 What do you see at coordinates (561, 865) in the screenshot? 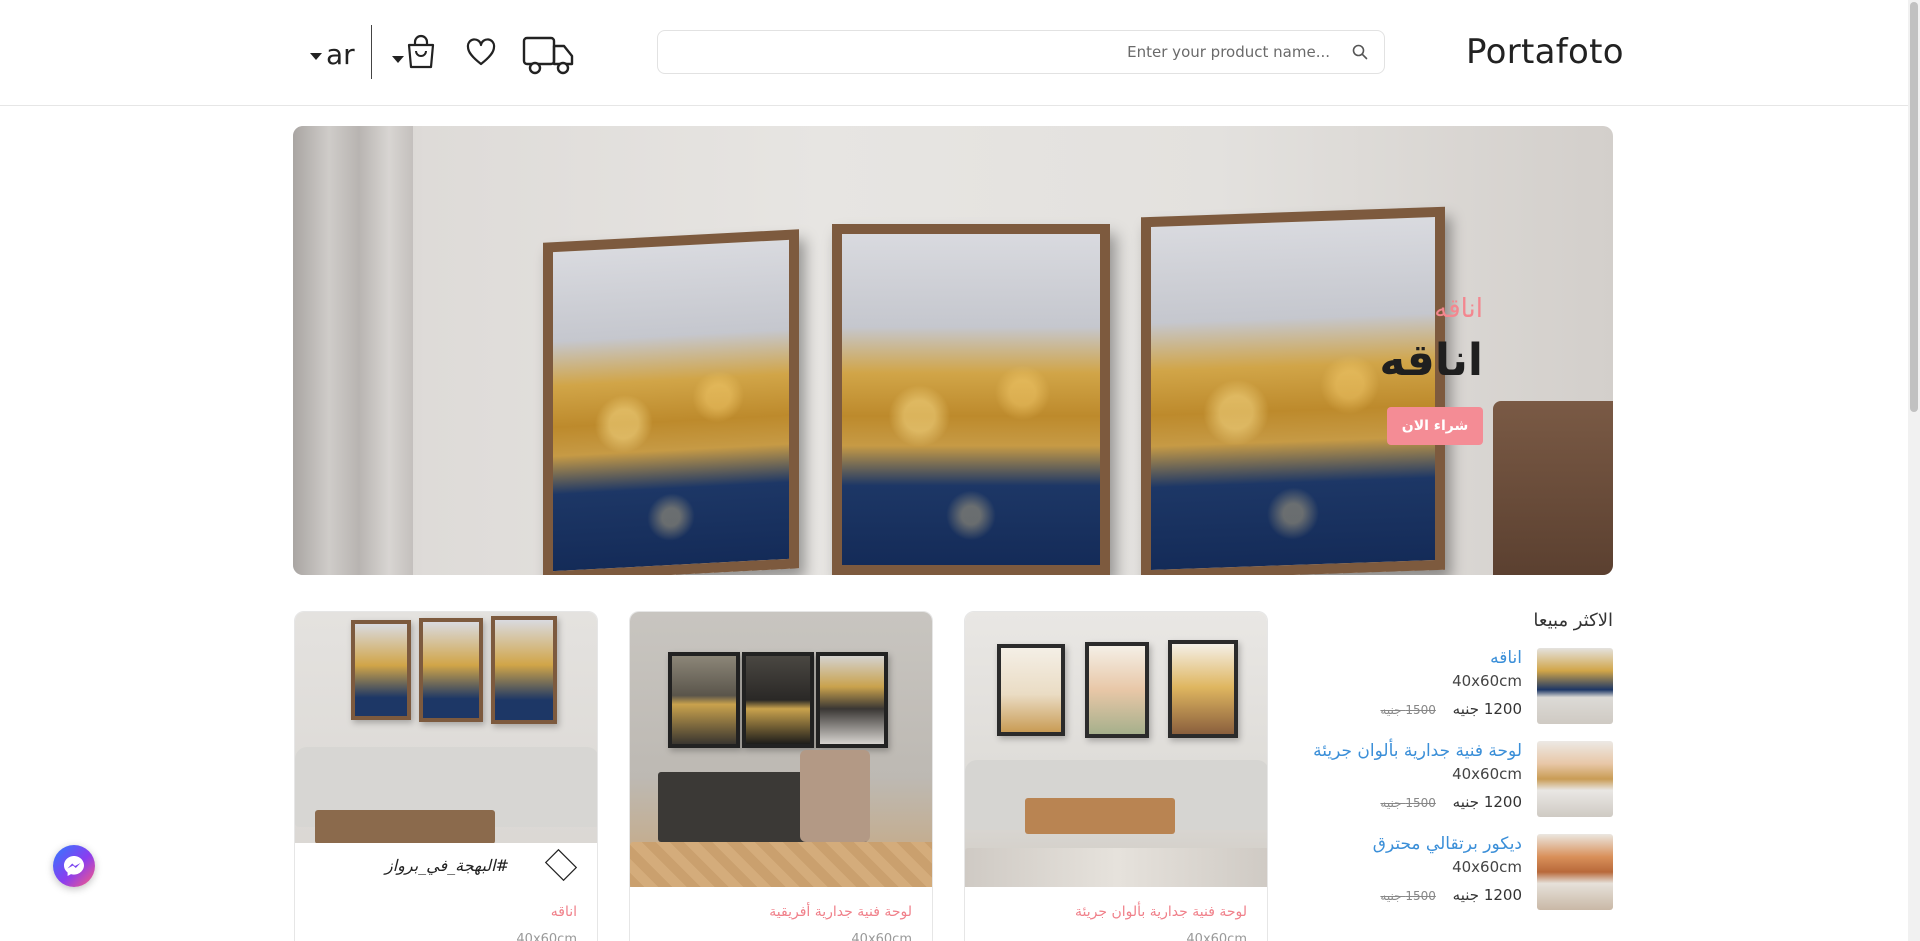
I see `brand-logo-mark` at bounding box center [561, 865].